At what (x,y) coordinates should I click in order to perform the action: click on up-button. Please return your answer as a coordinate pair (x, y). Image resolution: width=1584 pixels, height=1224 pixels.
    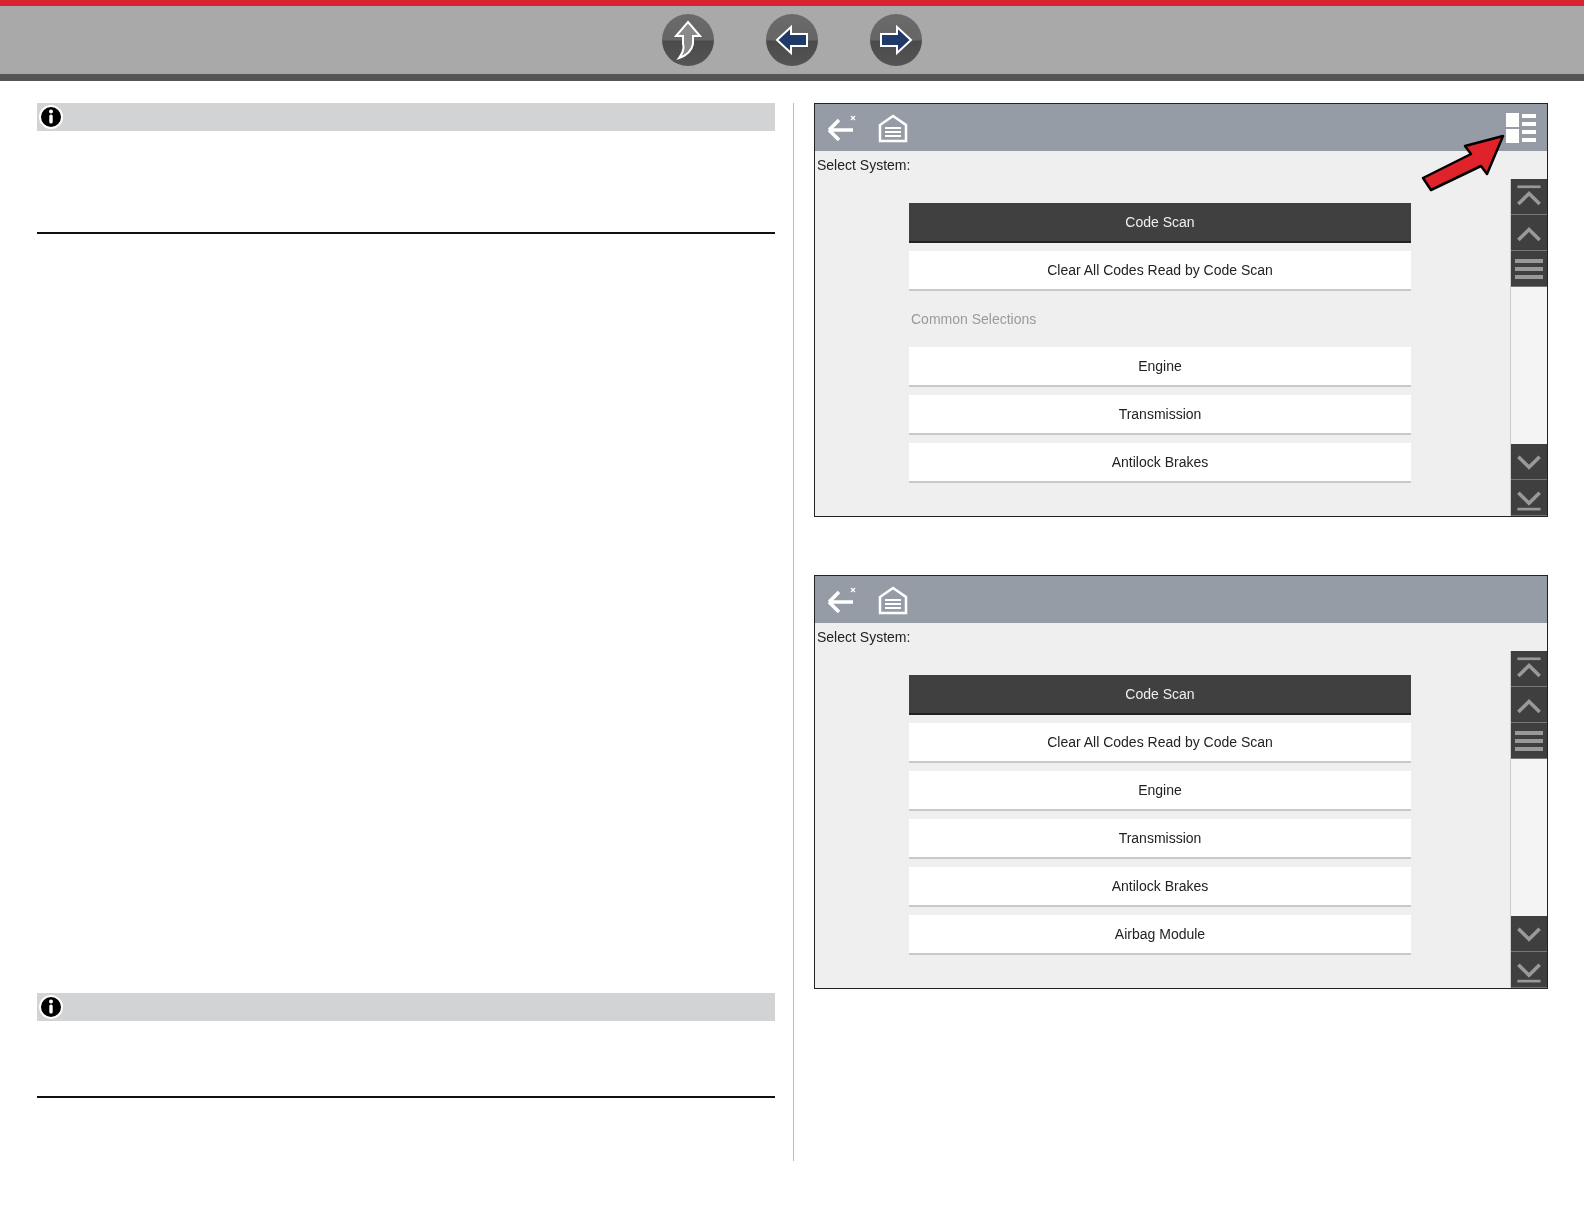
    Looking at the image, I should click on (688, 40).